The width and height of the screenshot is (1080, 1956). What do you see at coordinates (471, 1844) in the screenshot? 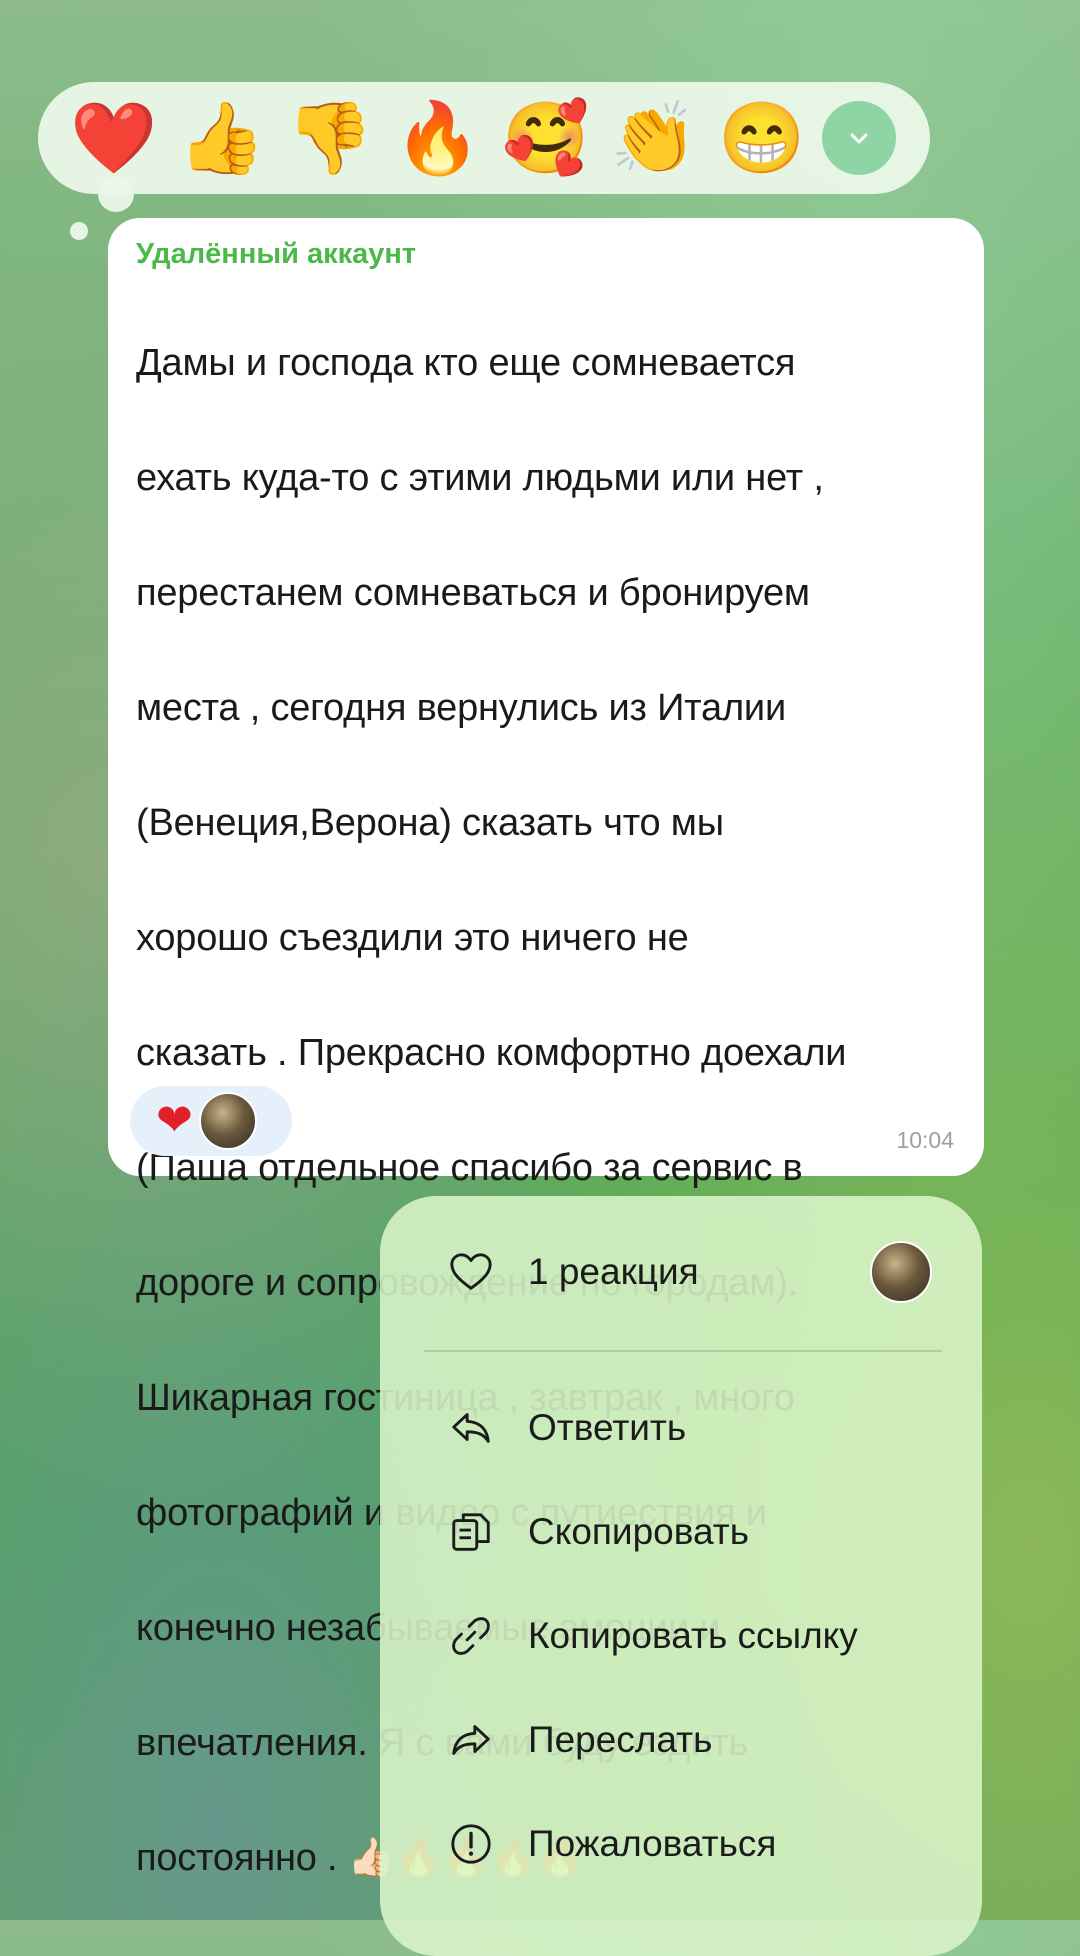
I see `report-icon` at bounding box center [471, 1844].